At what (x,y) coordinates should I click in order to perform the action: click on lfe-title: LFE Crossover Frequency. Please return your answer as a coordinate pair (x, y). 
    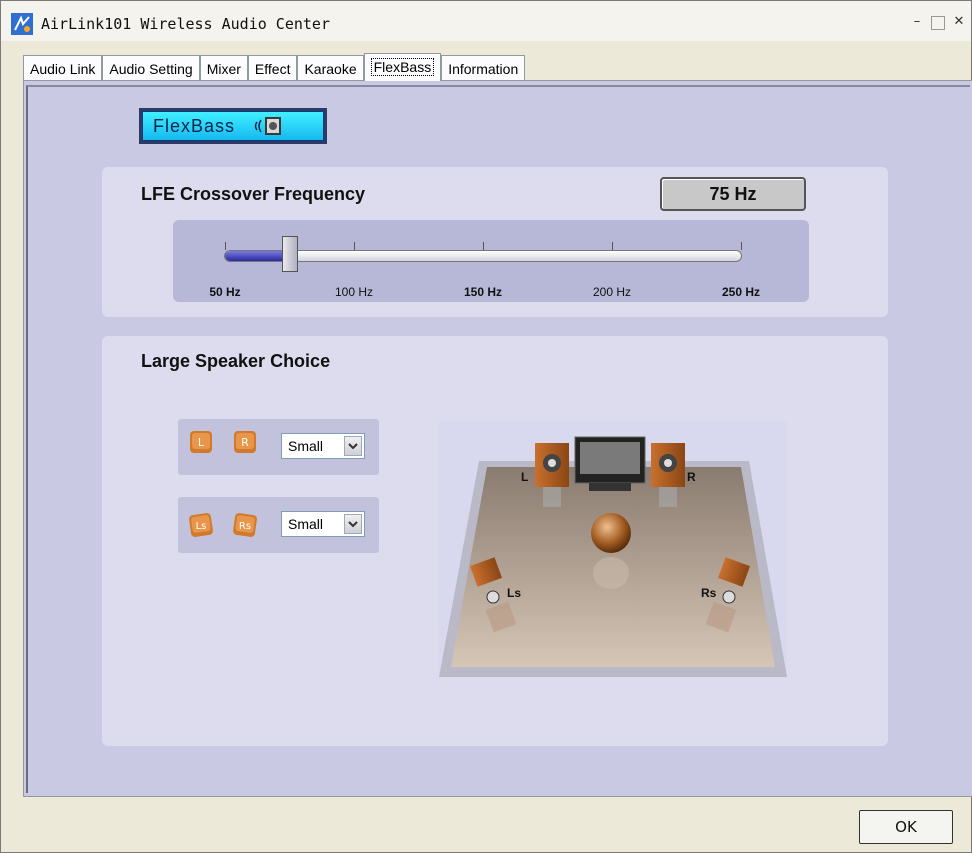
    Looking at the image, I should click on (253, 194).